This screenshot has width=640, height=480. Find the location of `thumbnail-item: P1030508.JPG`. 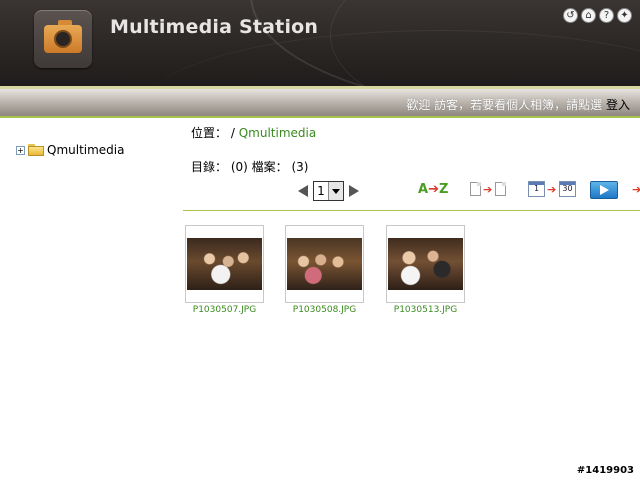

thumbnail-item: P1030508.JPG is located at coordinates (324, 270).